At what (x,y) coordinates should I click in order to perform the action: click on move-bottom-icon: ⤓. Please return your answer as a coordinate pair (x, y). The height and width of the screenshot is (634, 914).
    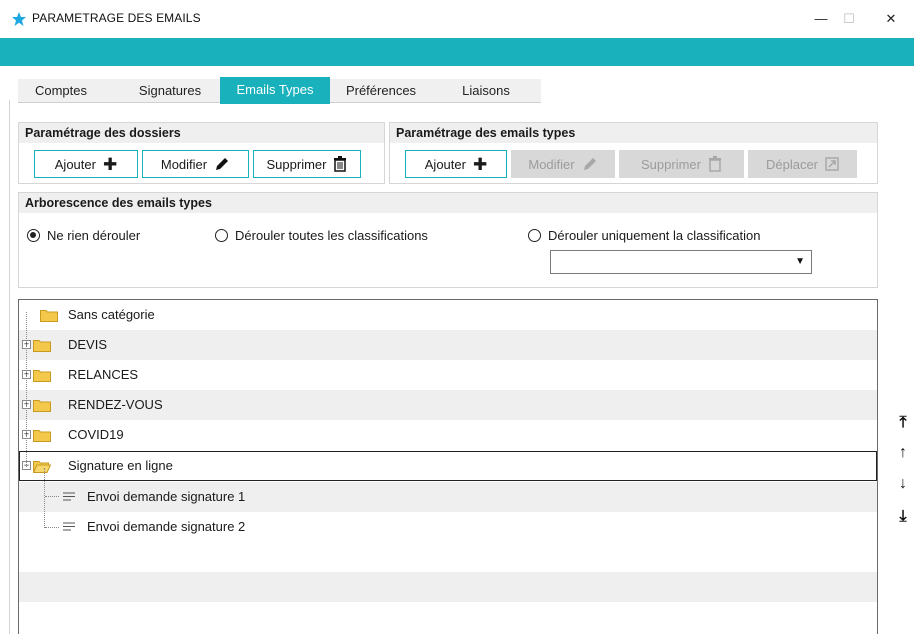
    Looking at the image, I should click on (903, 517).